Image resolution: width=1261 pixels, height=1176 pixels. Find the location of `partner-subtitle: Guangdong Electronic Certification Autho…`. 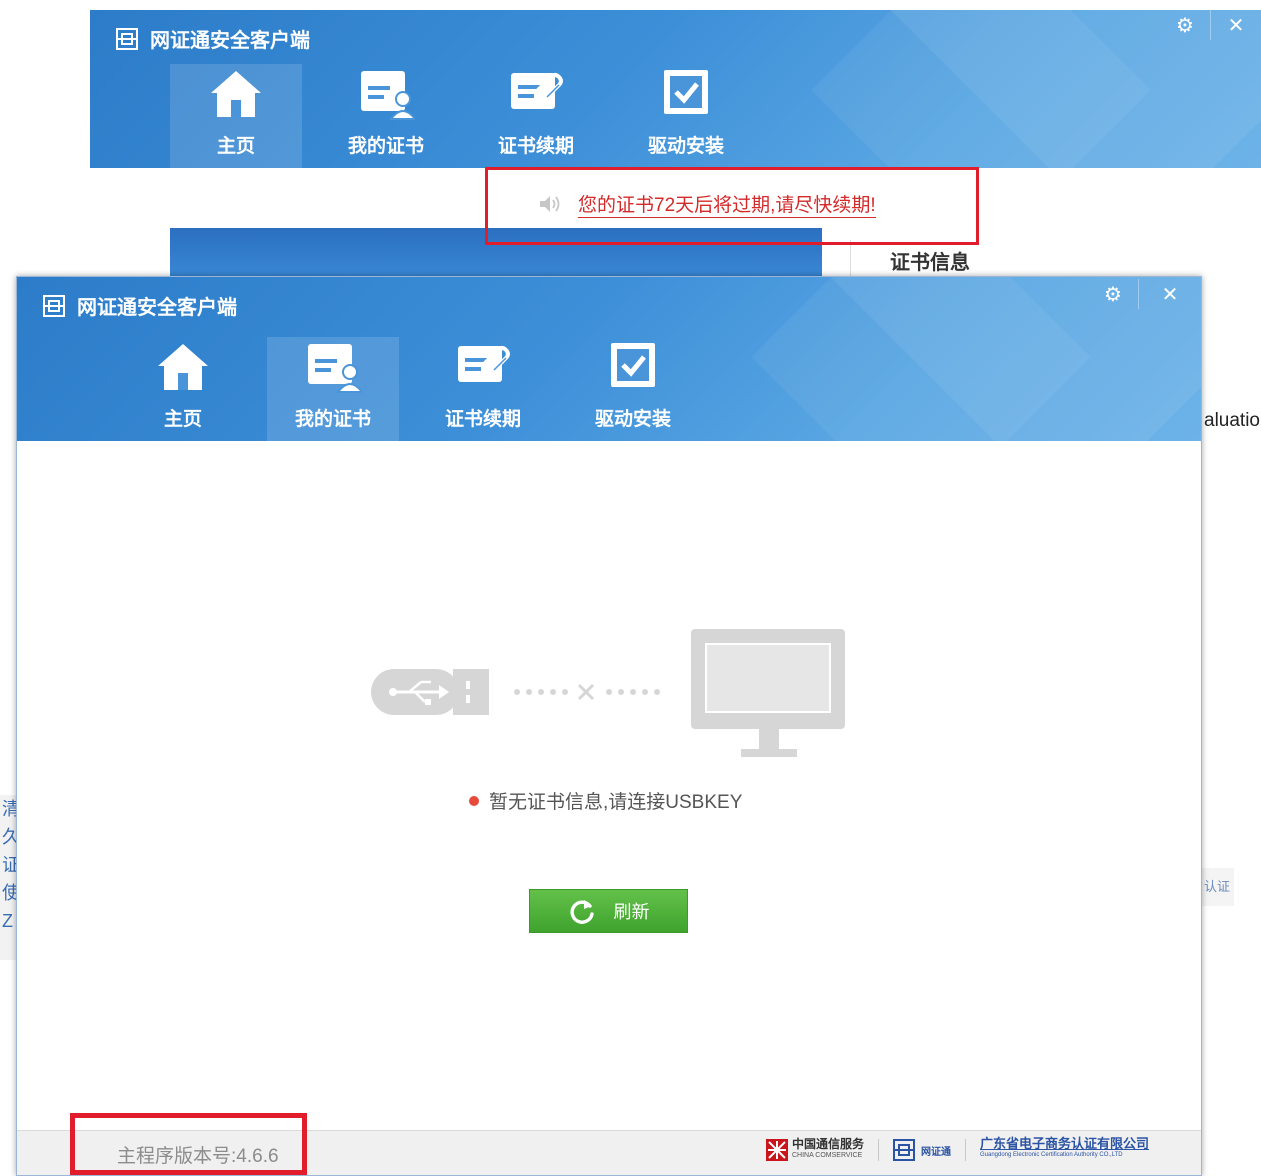

partner-subtitle: Guangdong Electronic Certification Autho… is located at coordinates (1051, 1155).